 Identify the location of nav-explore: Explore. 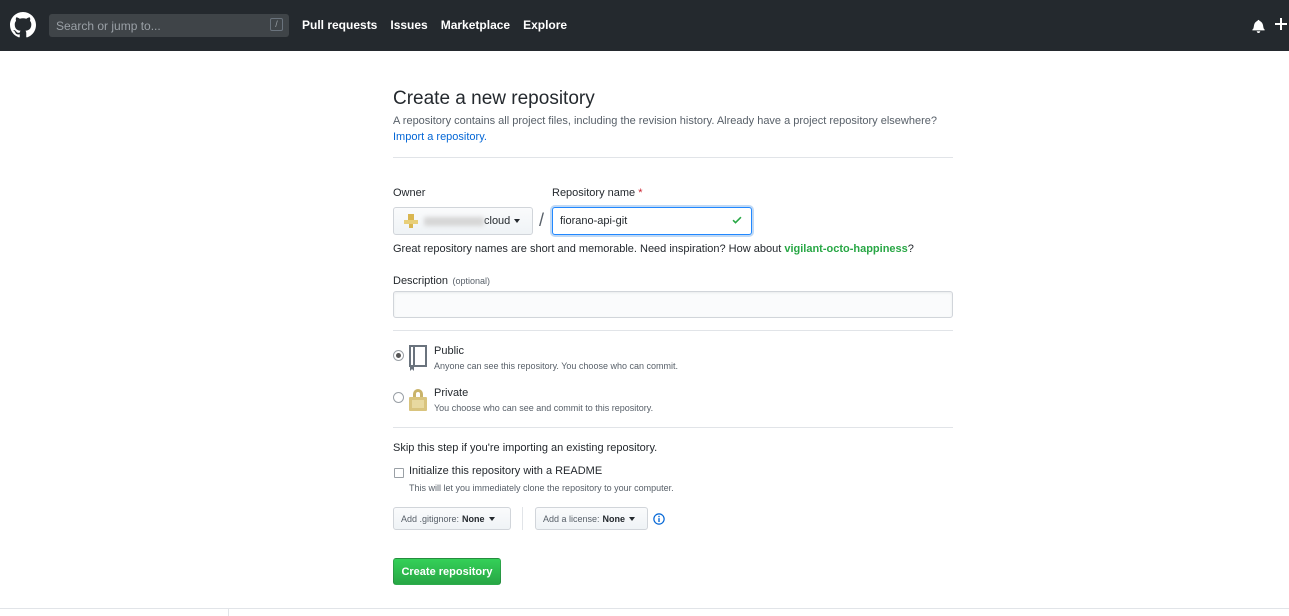
(545, 25).